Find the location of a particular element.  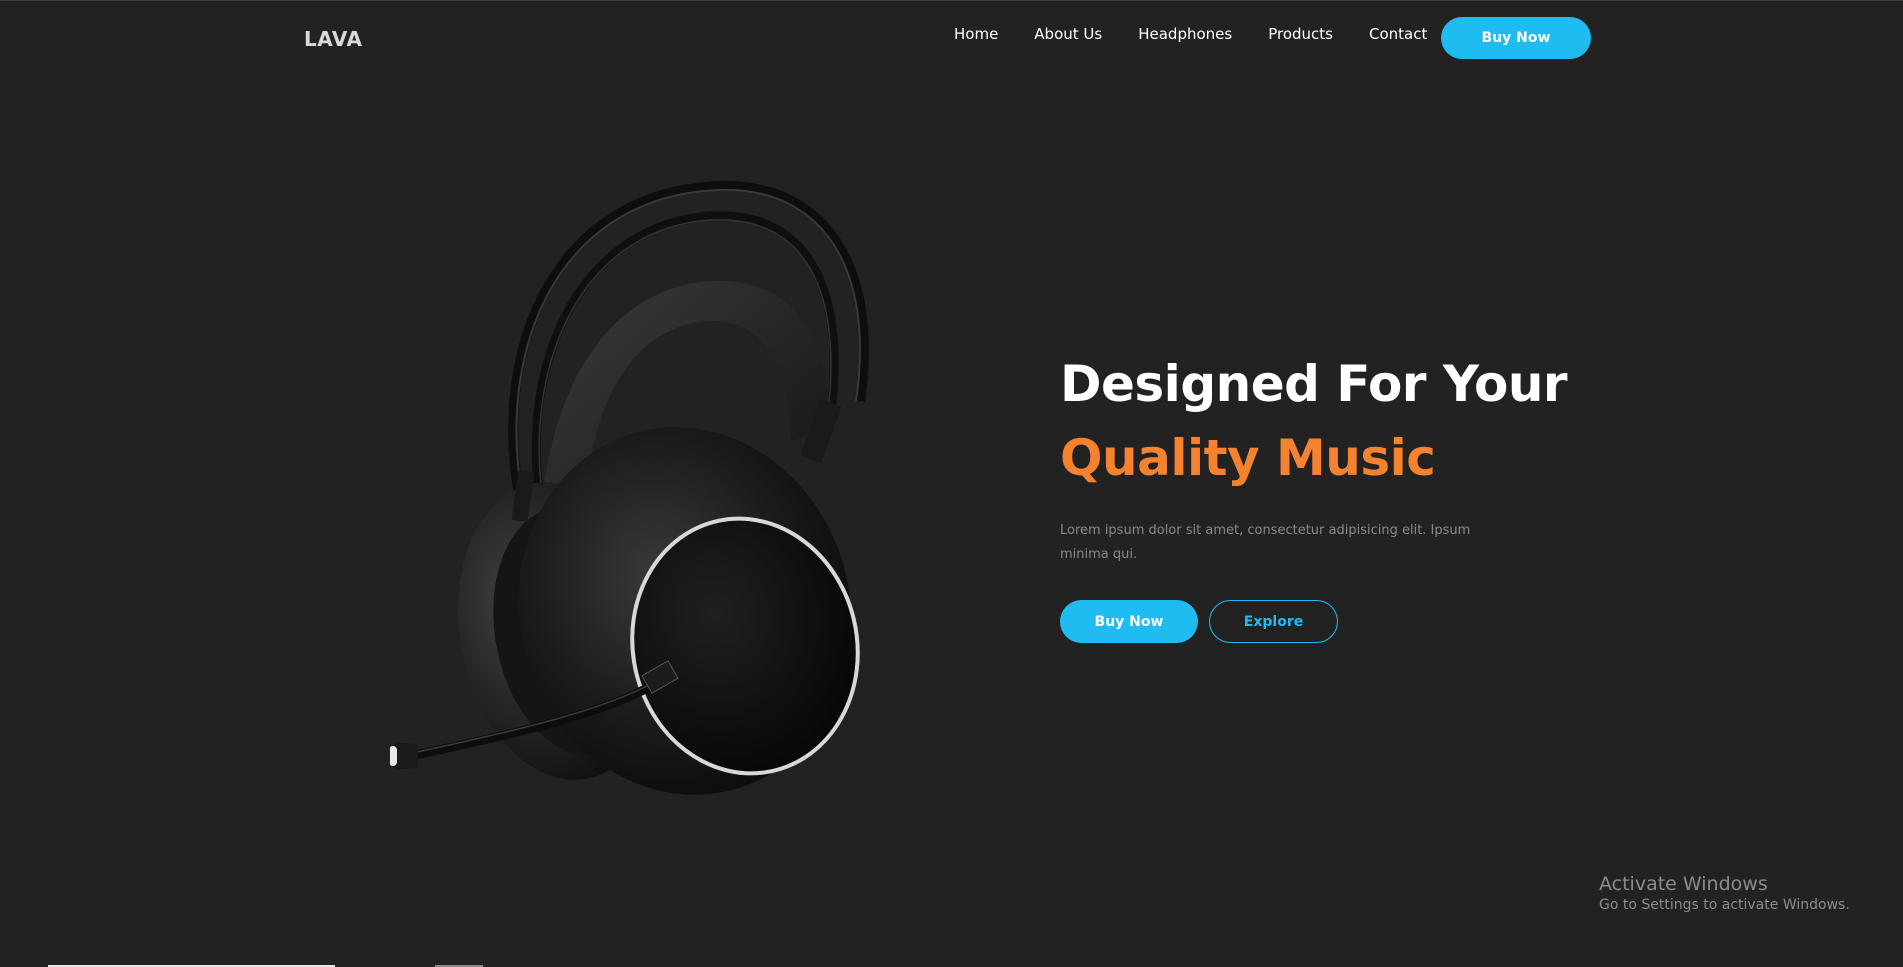

watermark-title: Activate Windows is located at coordinates (1683, 884).